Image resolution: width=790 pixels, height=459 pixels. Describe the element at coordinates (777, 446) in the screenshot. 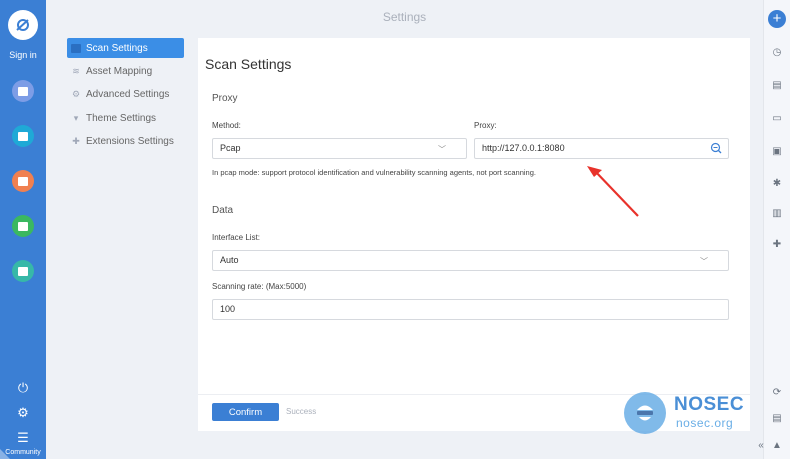

I see `warning-icon: ▲` at that location.